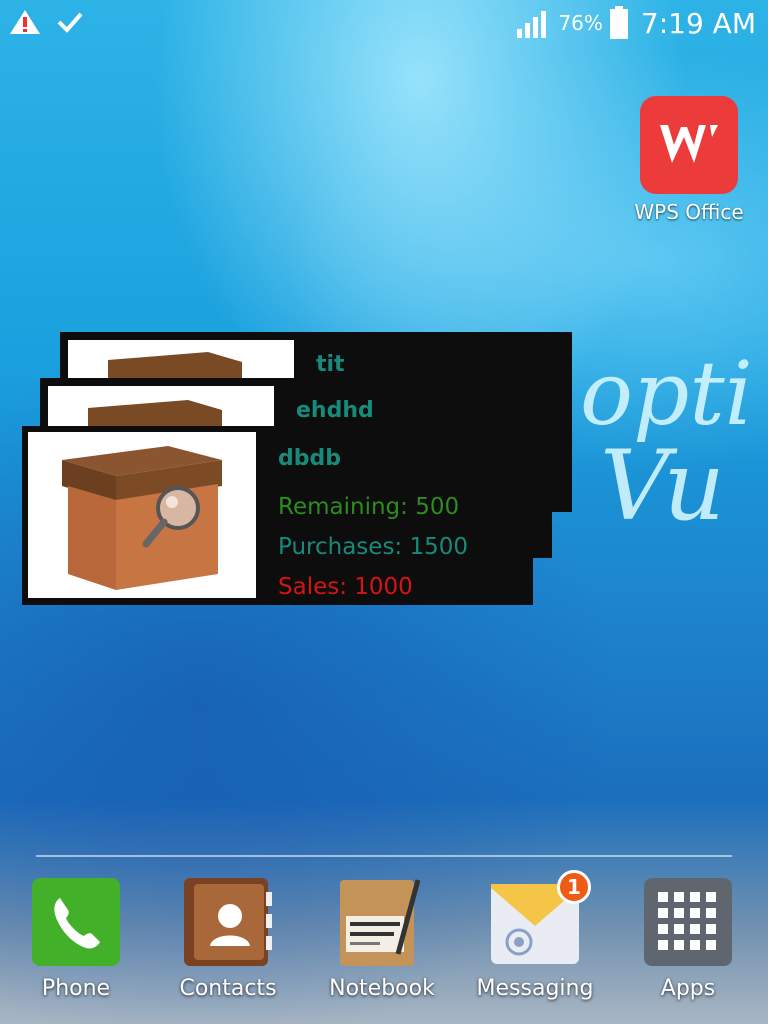 This screenshot has height=1024, width=768. I want to click on wallpaper-logo: opti Vu, so click(674, 480).